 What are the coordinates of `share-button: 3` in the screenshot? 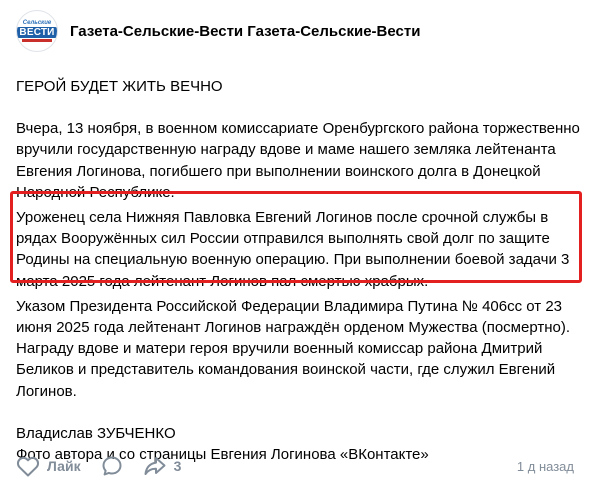 It's located at (162, 466).